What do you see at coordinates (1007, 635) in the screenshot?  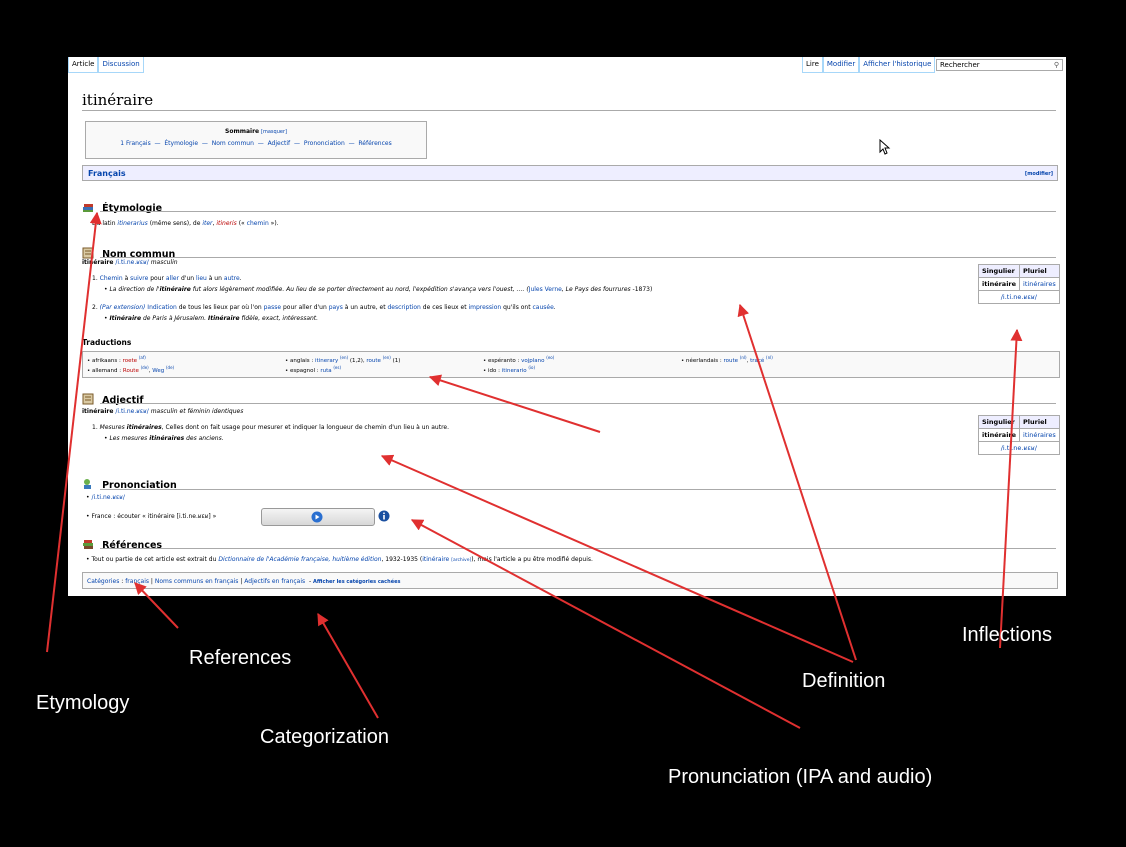 I see `annotation-inflections: Inflections` at bounding box center [1007, 635].